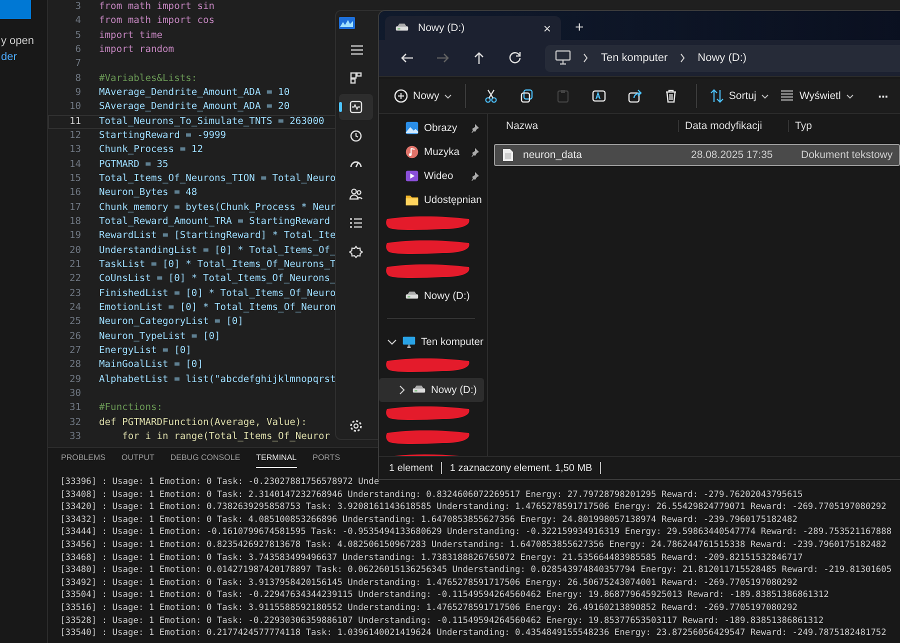 The height and width of the screenshot is (643, 900). I want to click on line-number: 14, so click(74, 165).